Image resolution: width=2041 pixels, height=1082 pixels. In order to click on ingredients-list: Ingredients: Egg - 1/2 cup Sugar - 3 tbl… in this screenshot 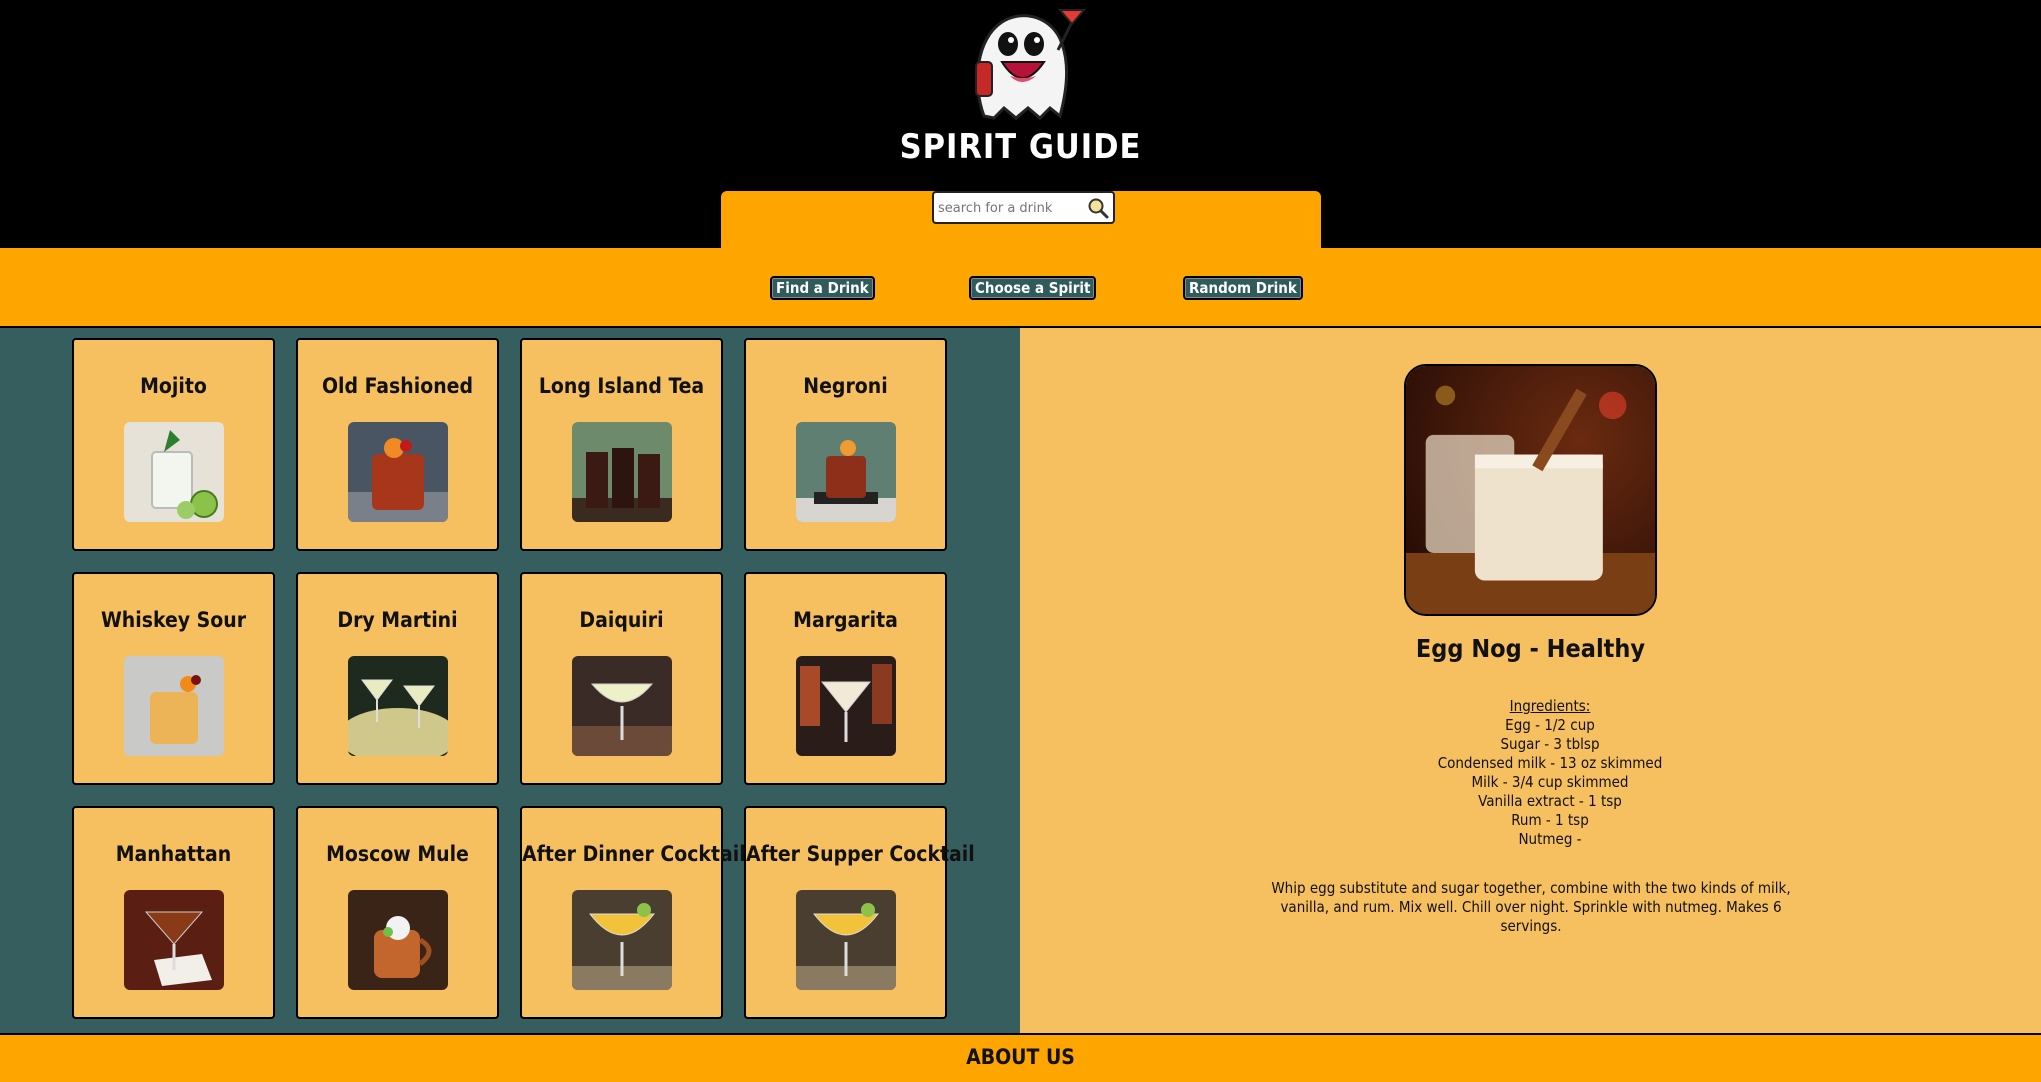, I will do `click(1550, 773)`.